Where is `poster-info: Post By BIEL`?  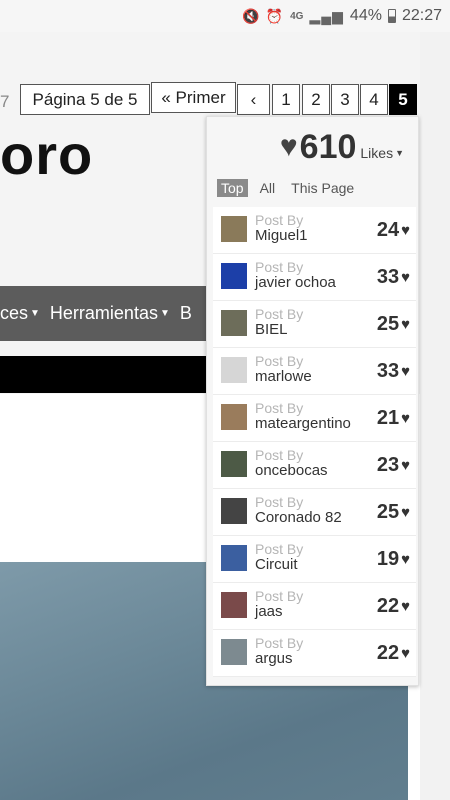 poster-info: Post By BIEL is located at coordinates (279, 322).